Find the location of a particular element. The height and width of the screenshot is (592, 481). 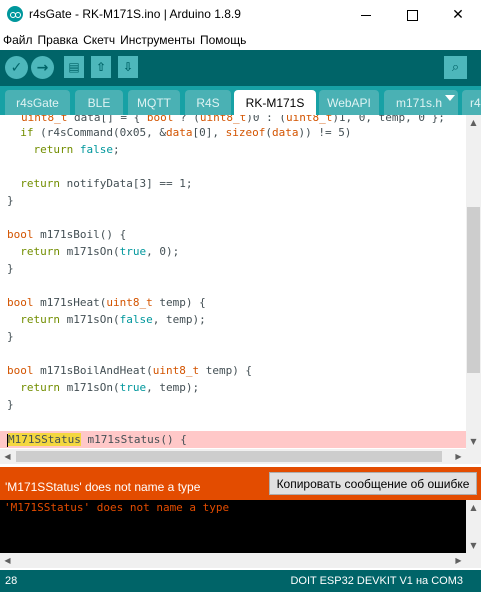

title-bar: r4sGate - RK-M171S.ino | Arduino 1.8.9 ✕ is located at coordinates (240, 15).